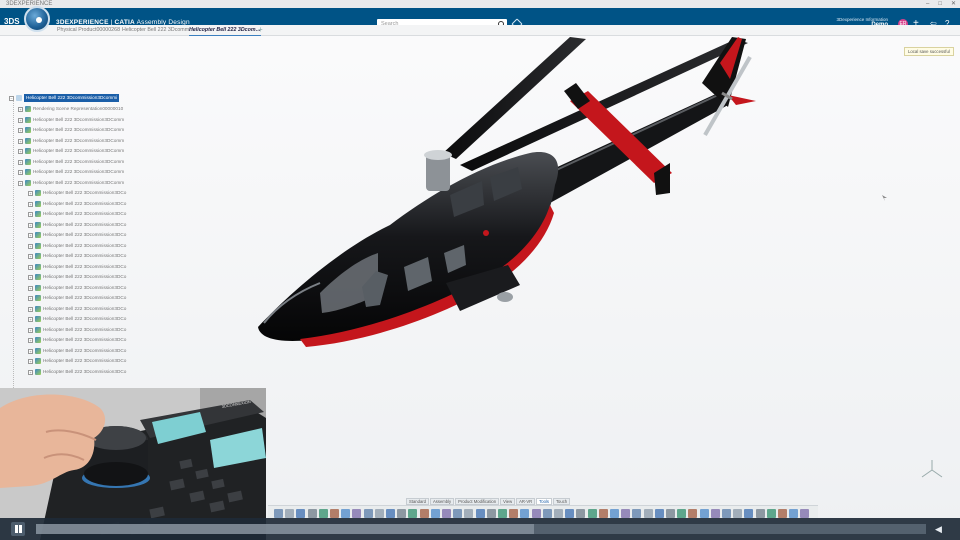  Describe the element at coordinates (37, 19) in the screenshot. I see `compass-icon` at that location.